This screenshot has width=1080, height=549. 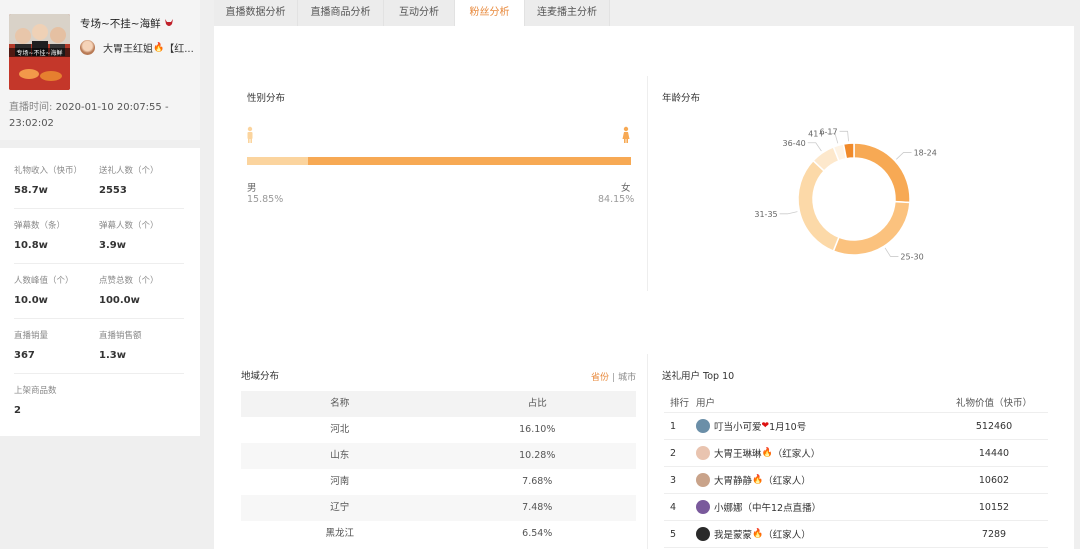 What do you see at coordinates (673, 426) in the screenshot?
I see `rank: 1` at bounding box center [673, 426].